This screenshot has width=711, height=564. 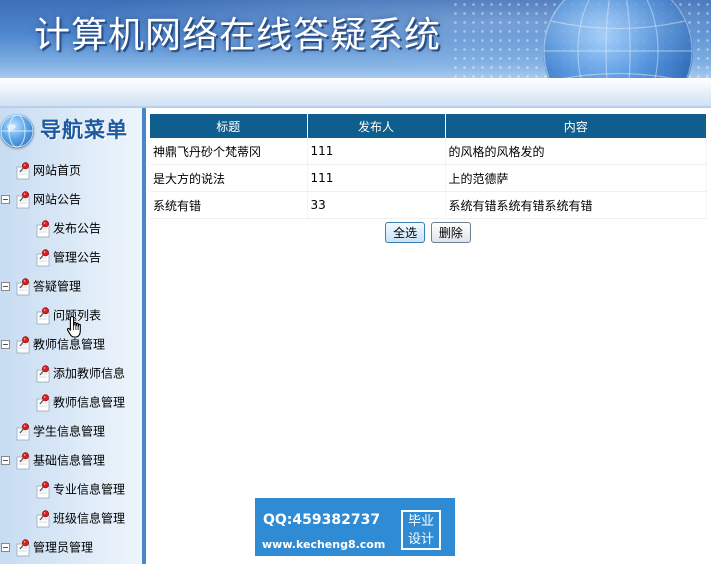 What do you see at coordinates (575, 126) in the screenshot?
I see `column-header-content: 内容` at bounding box center [575, 126].